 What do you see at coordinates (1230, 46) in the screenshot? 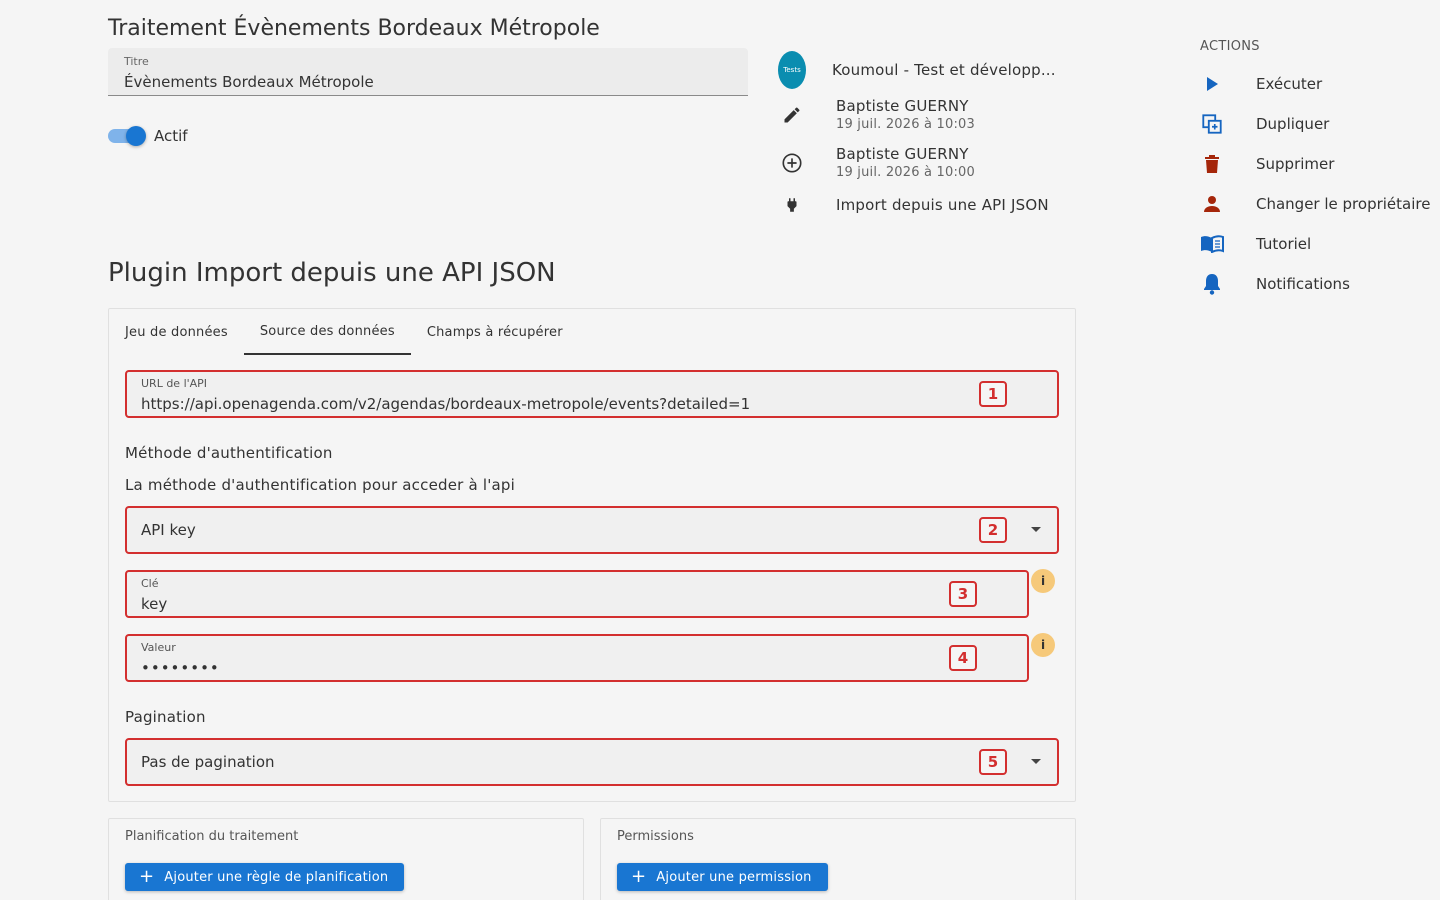
I see `actions-heading: ACTIONS` at bounding box center [1230, 46].